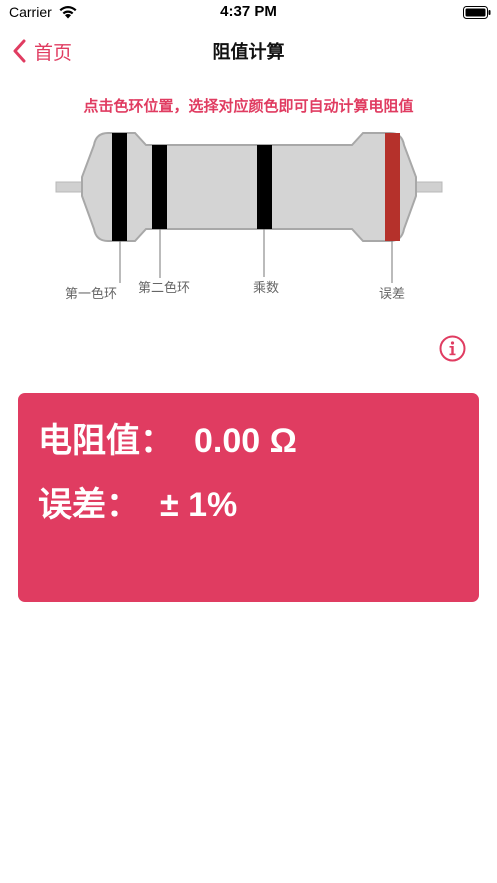 The width and height of the screenshot is (497, 883). I want to click on resistor-body, so click(249, 187).